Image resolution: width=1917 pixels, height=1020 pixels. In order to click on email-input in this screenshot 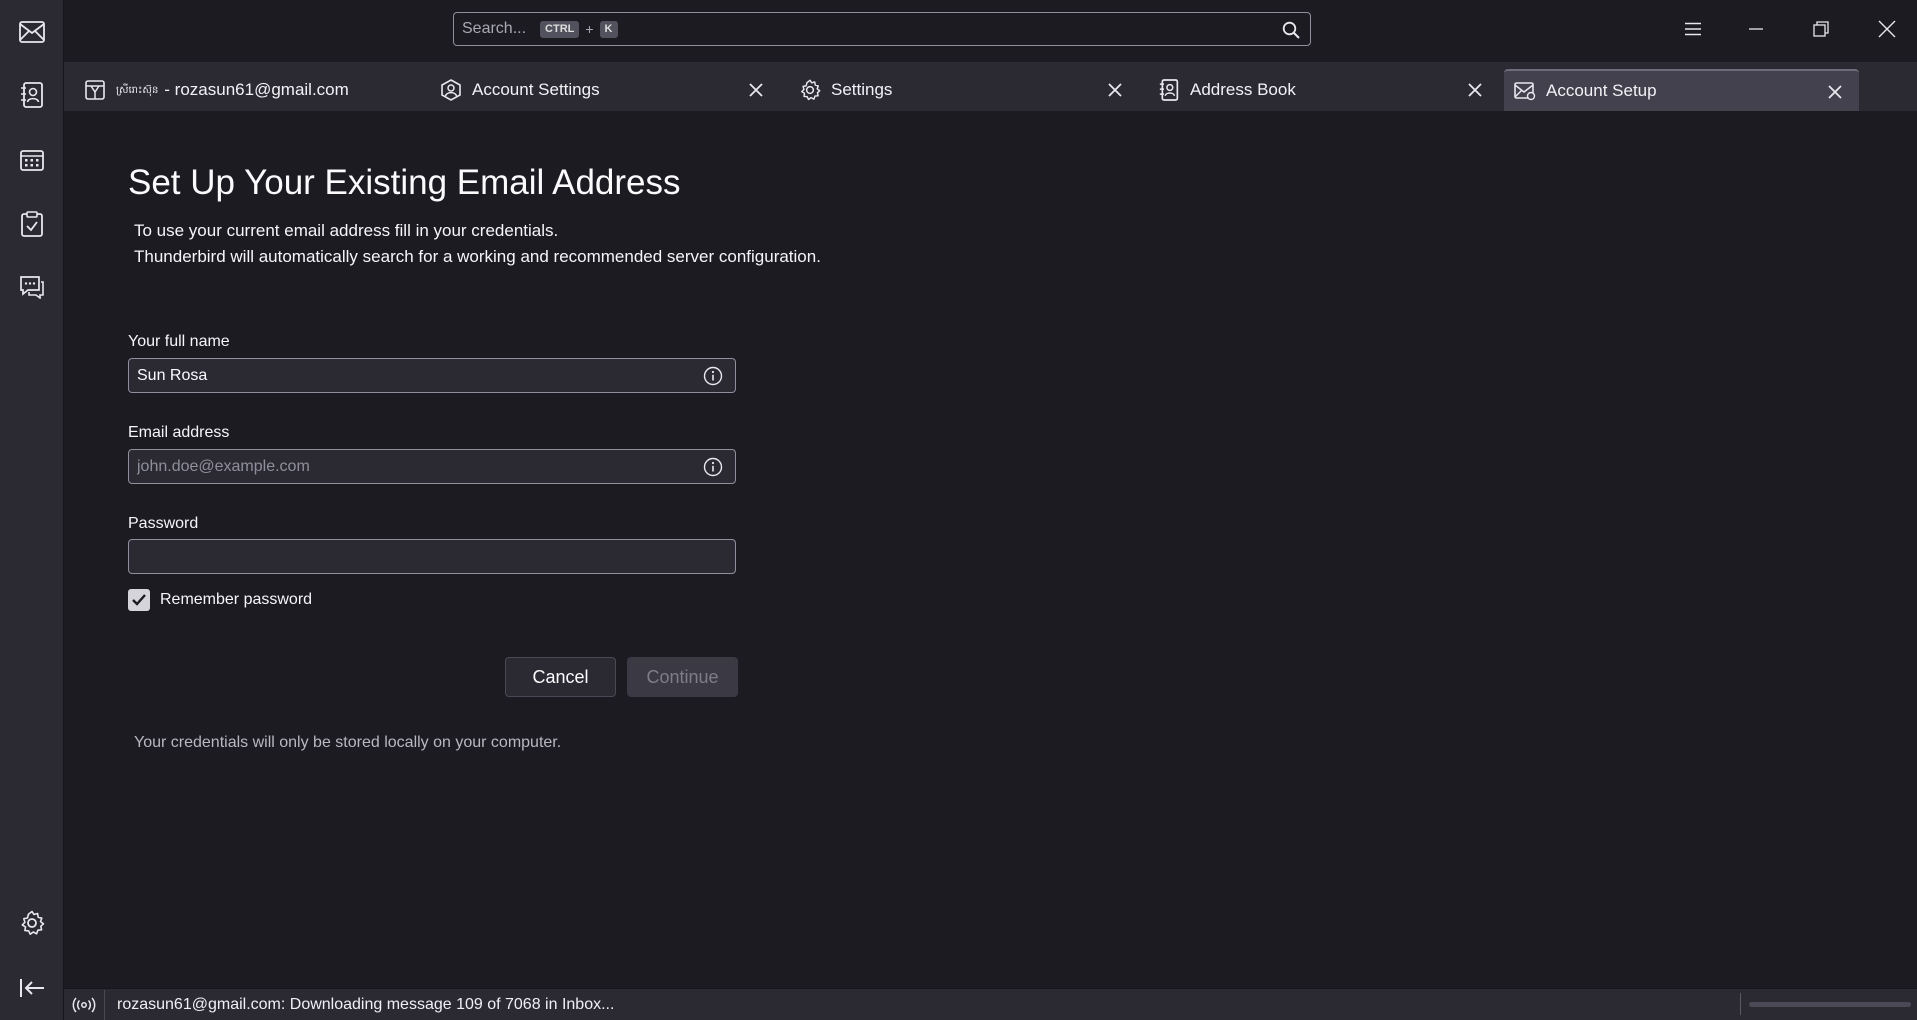, I will do `click(432, 466)`.